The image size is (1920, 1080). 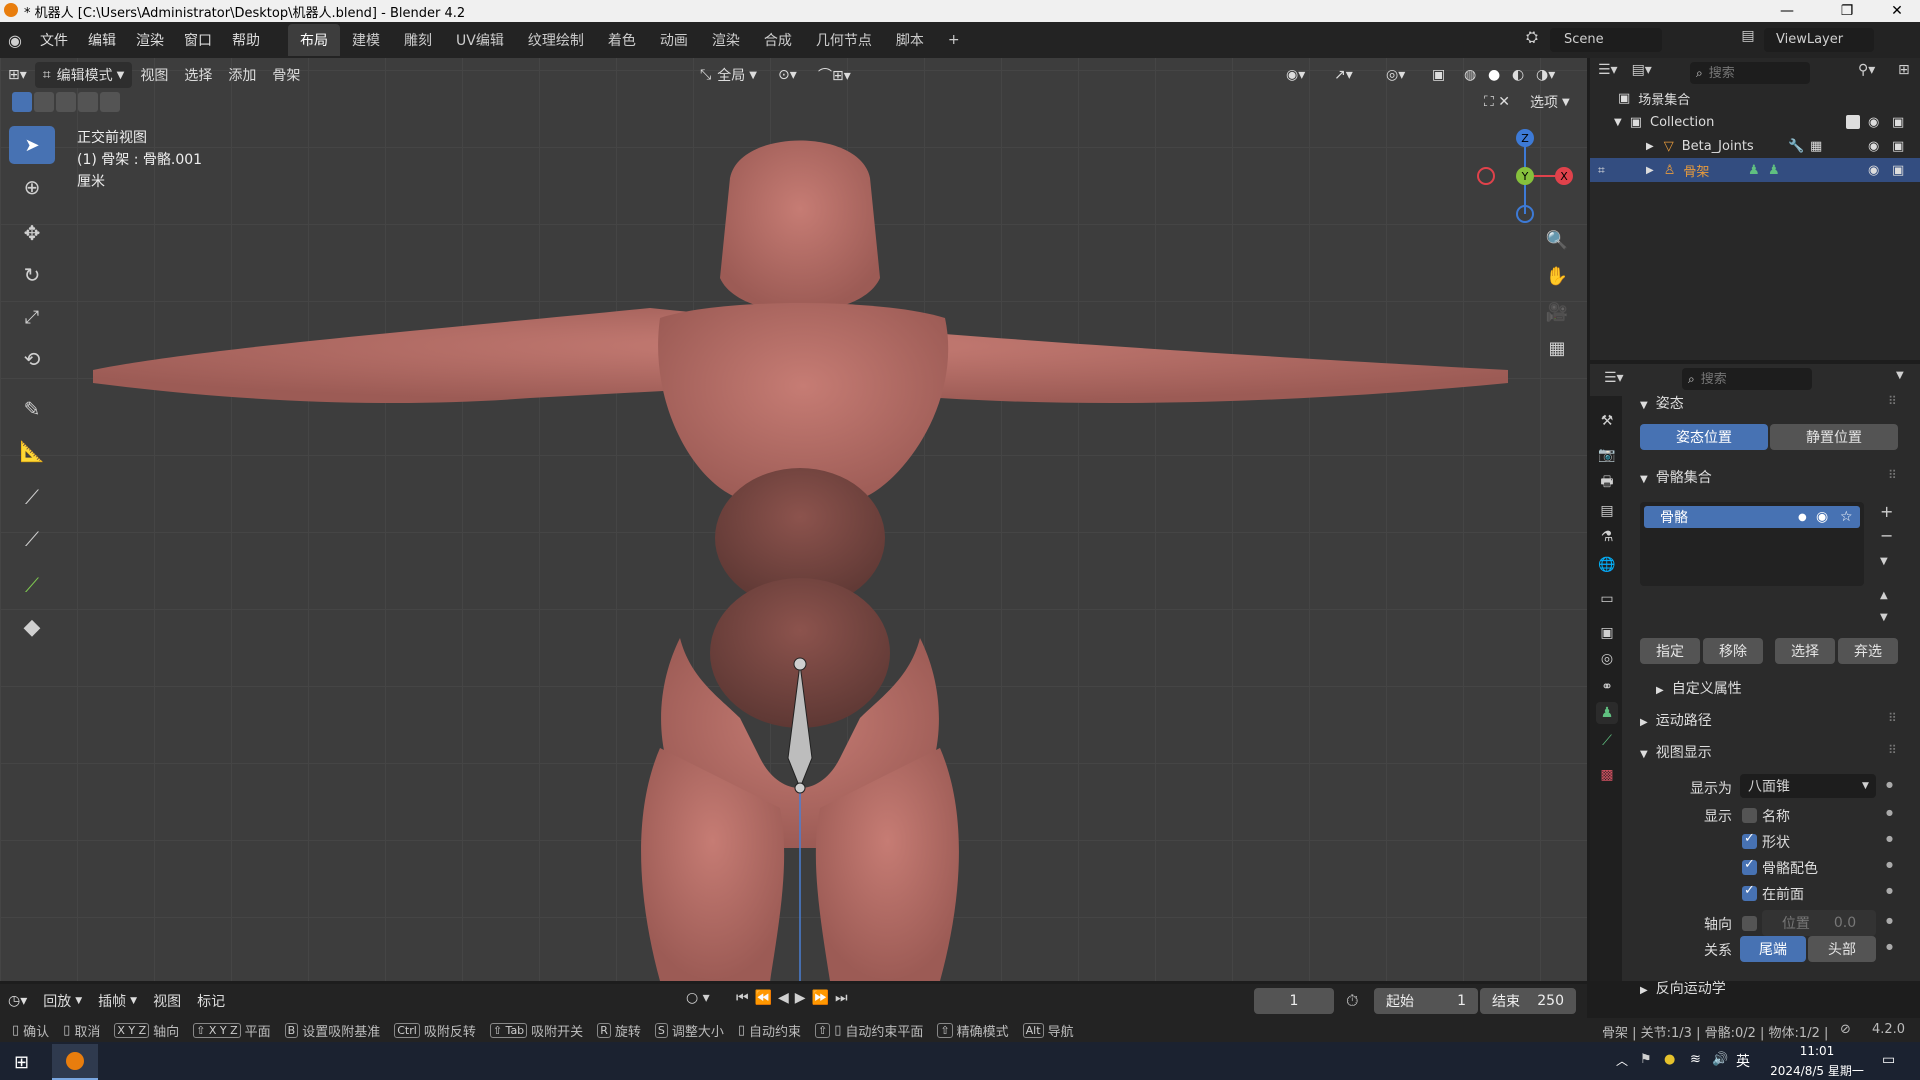 I want to click on close-button: ✕, so click(x=1897, y=11).